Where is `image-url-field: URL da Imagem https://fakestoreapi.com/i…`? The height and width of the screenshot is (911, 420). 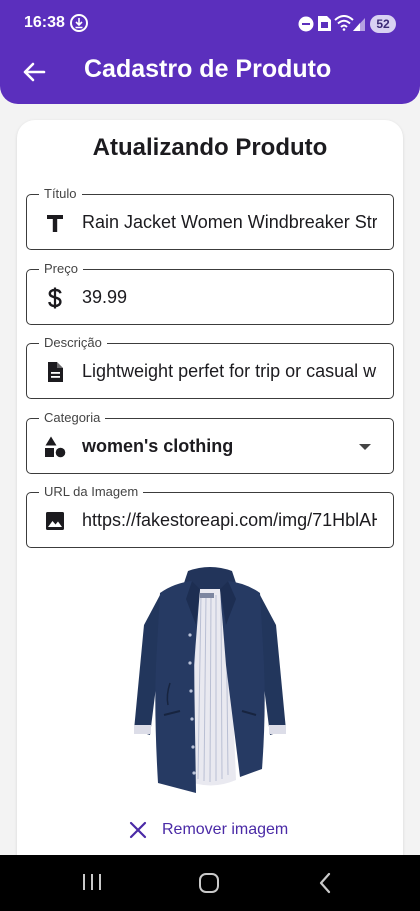 image-url-field: URL da Imagem https://fakestoreapi.com/i… is located at coordinates (210, 516).